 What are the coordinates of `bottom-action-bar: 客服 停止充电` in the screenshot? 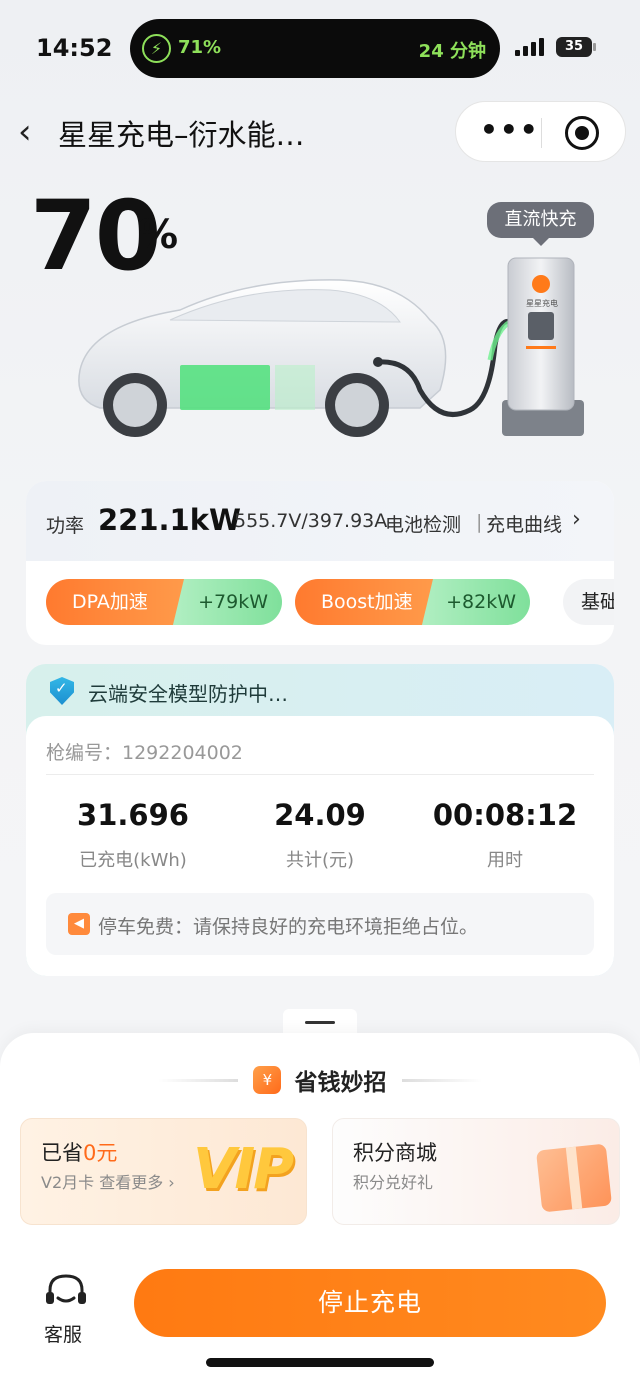 It's located at (320, 1318).